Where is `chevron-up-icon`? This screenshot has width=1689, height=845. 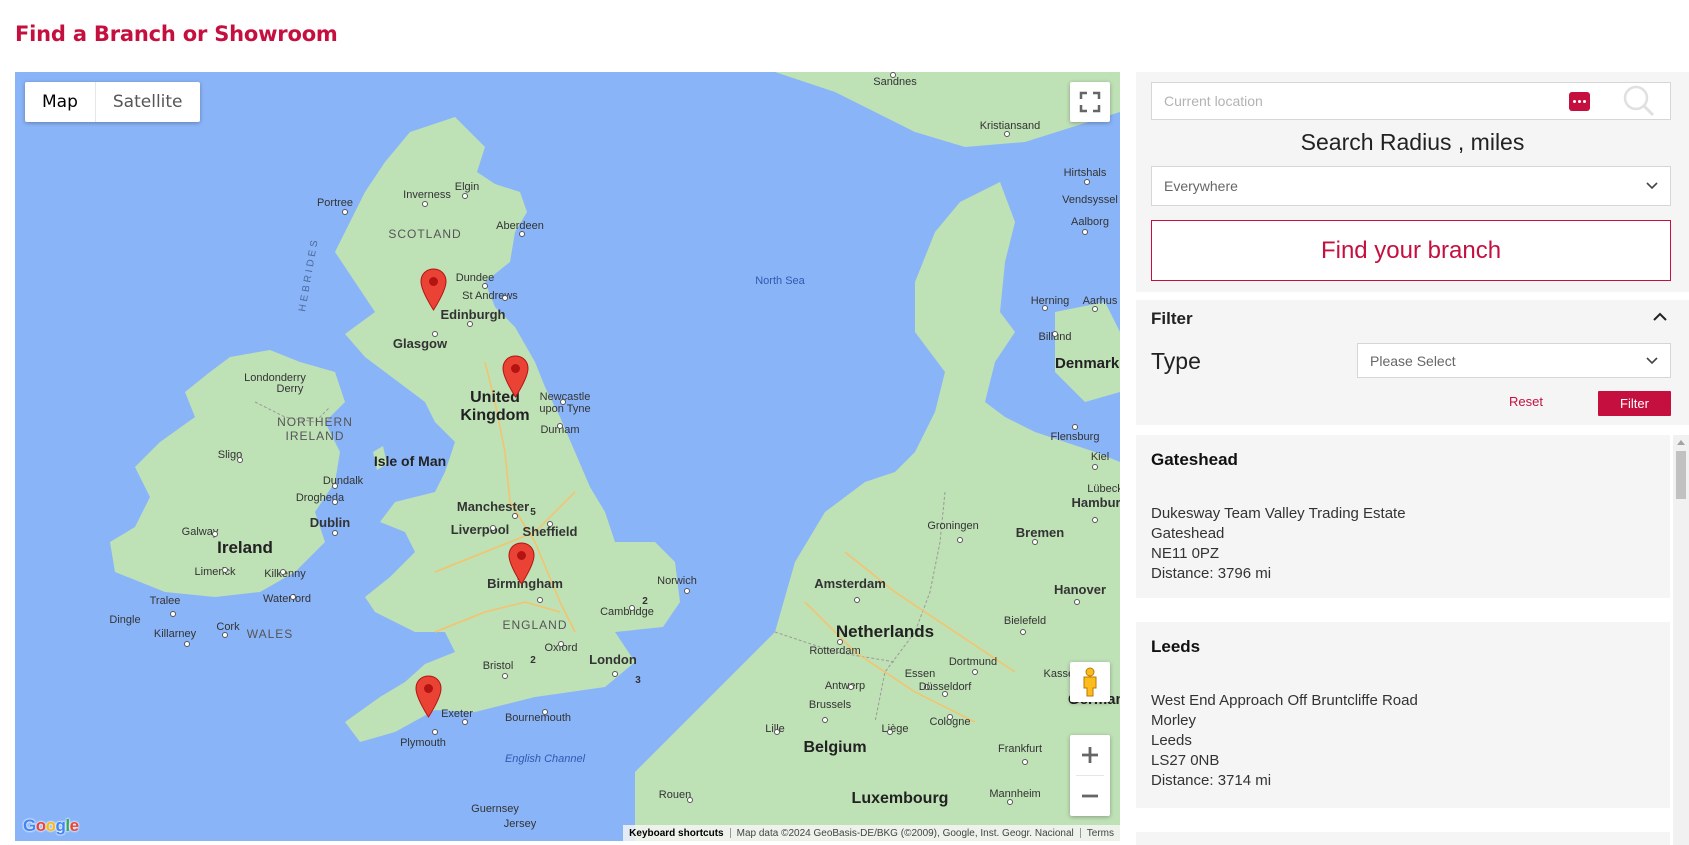
chevron-up-icon is located at coordinates (1660, 316).